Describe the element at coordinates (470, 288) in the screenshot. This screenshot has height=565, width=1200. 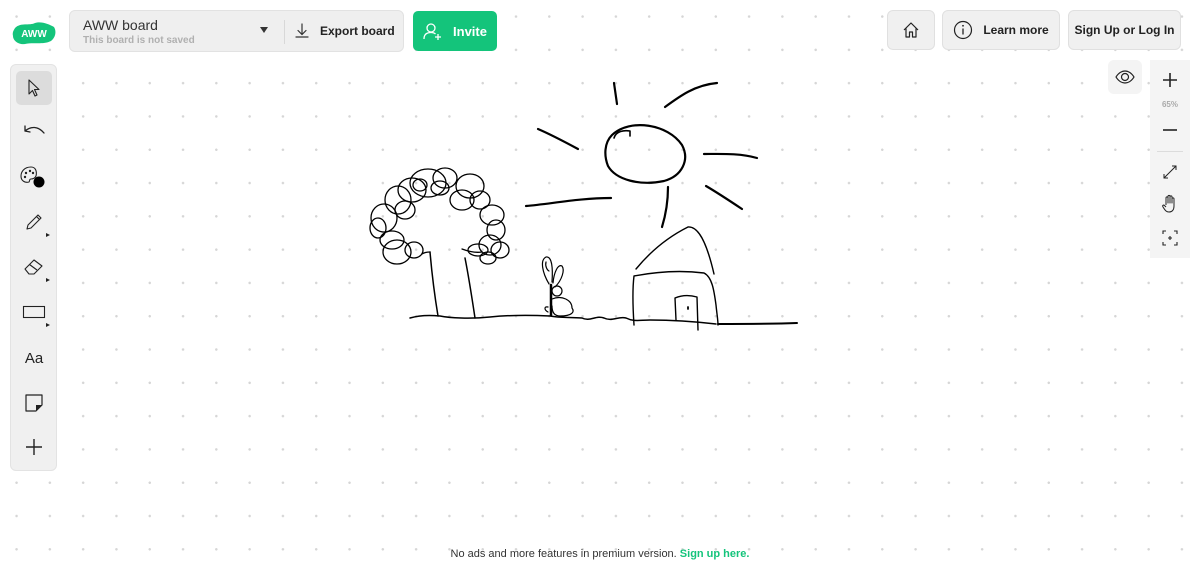
I see `tree-trunk-right` at that location.